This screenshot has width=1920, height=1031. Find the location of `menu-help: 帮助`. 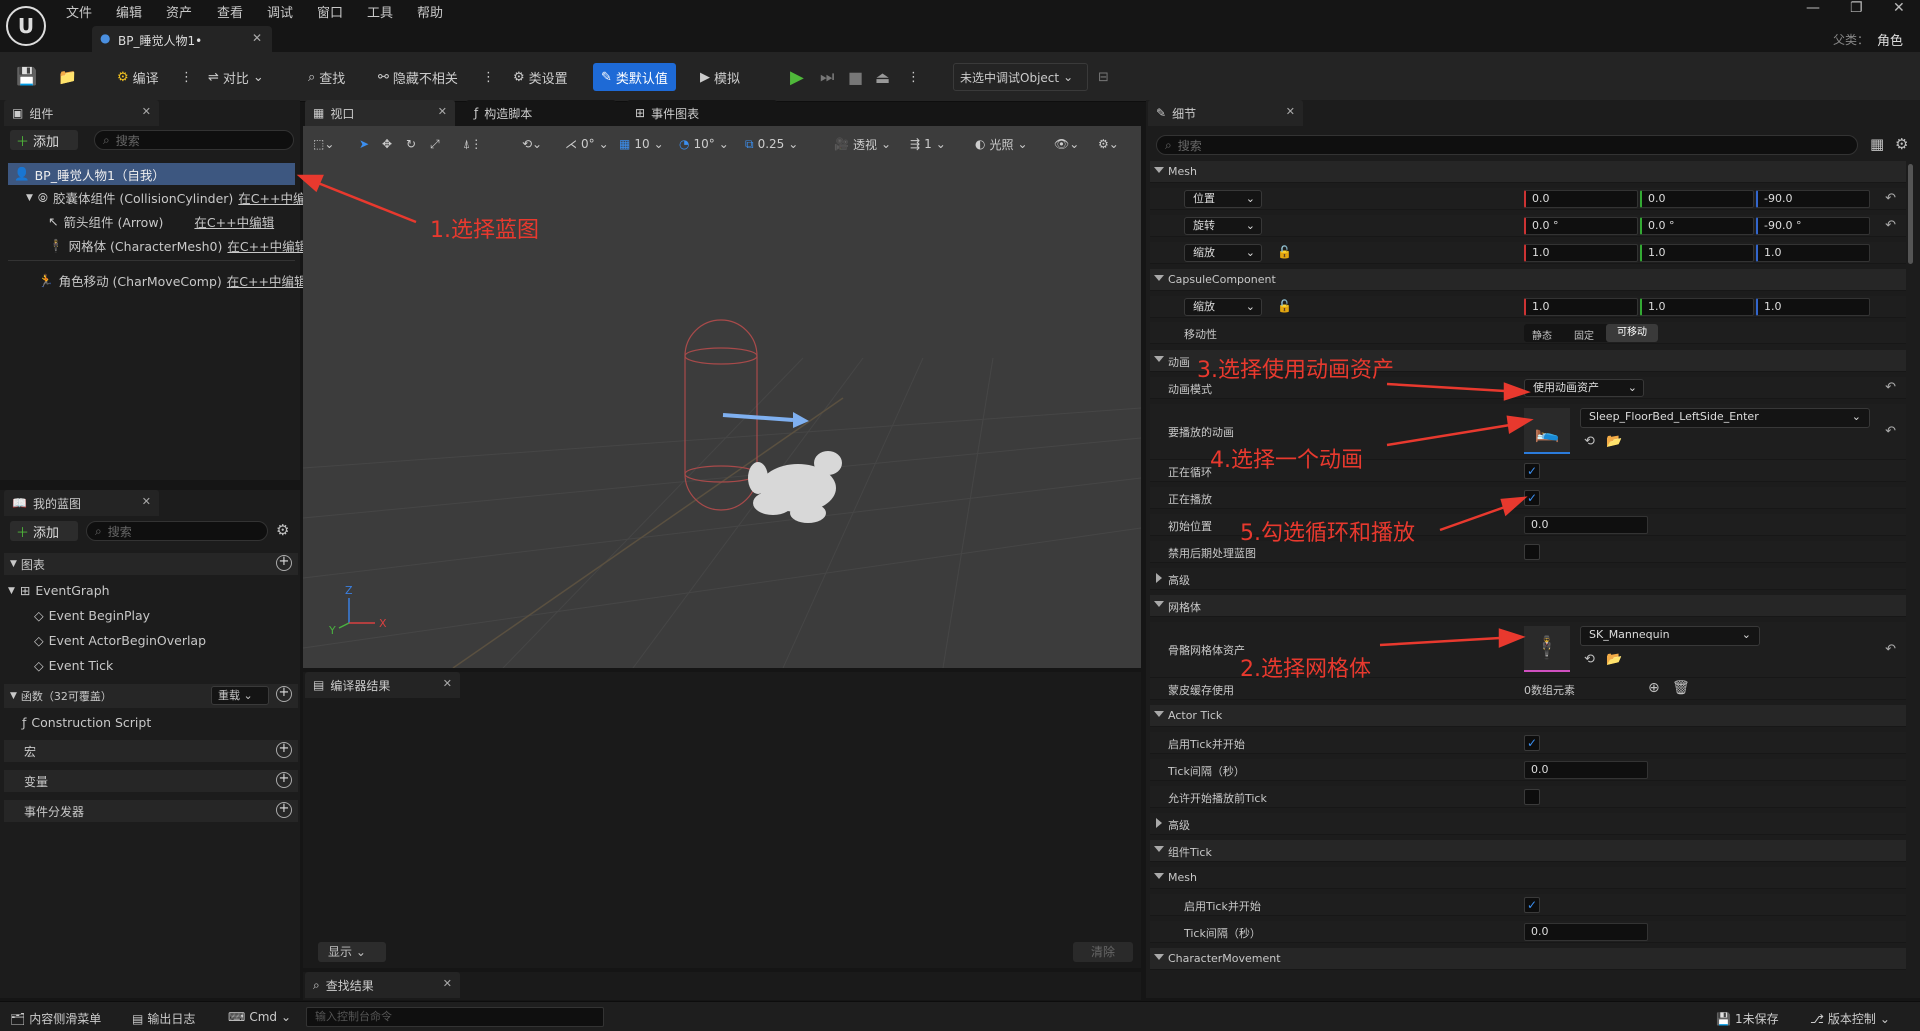

menu-help: 帮助 is located at coordinates (430, 11).